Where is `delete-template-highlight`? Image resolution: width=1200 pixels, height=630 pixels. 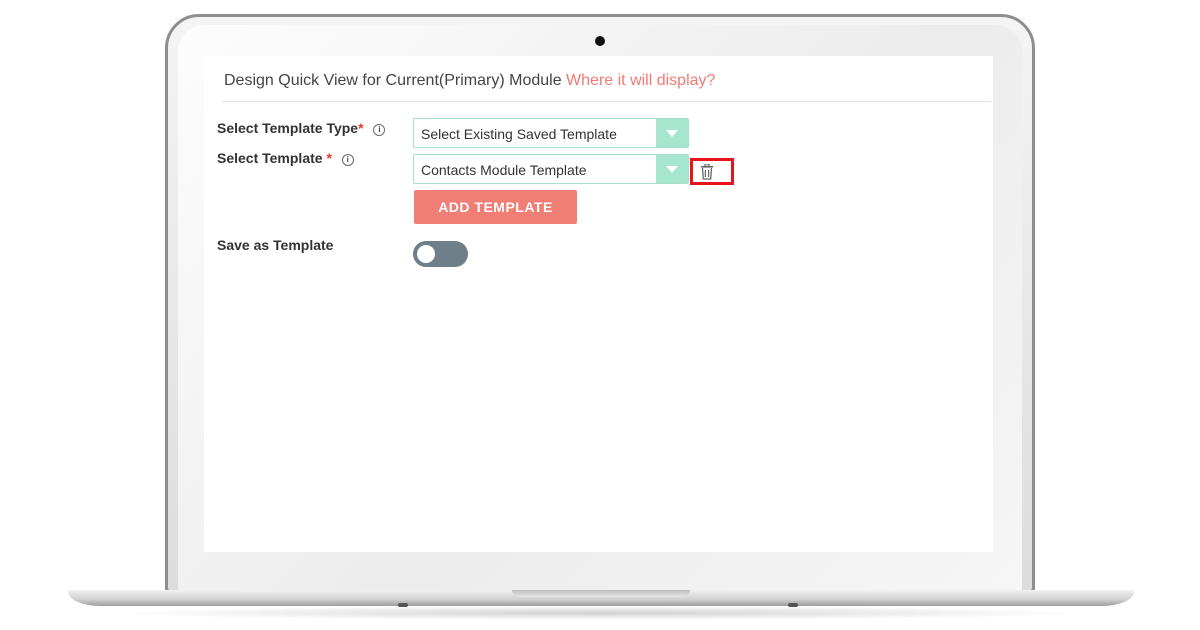 delete-template-highlight is located at coordinates (712, 171).